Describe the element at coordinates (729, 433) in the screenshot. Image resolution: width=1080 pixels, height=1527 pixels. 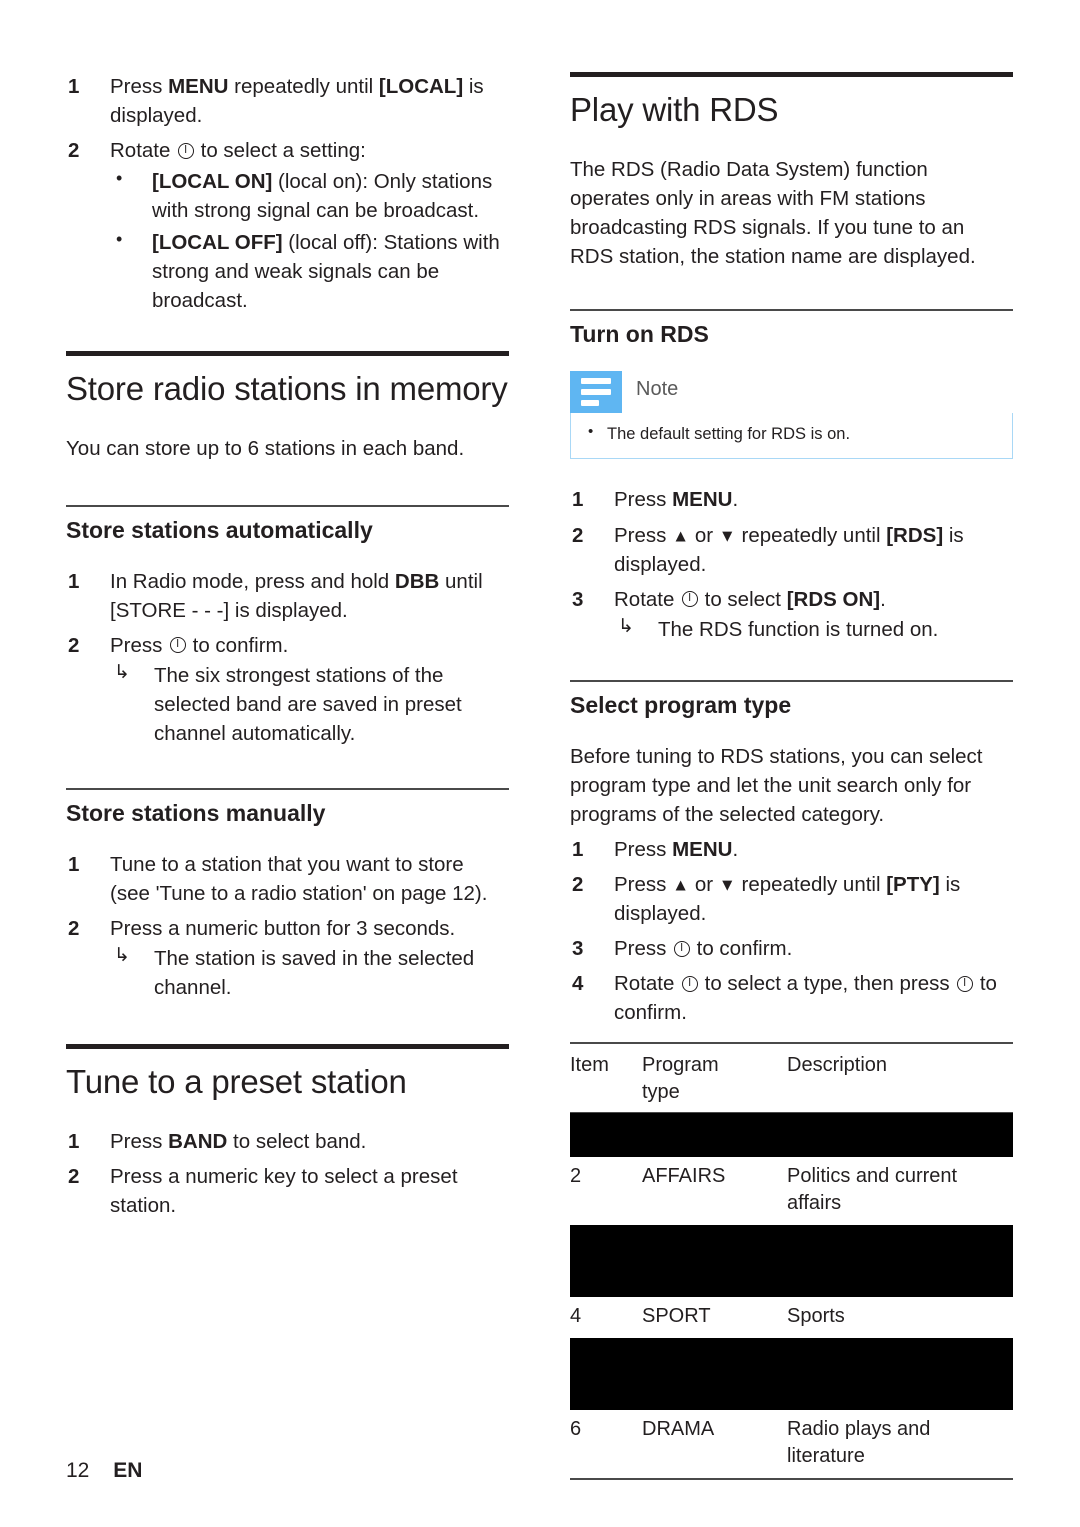
I see `note-text: The default setting for RDS is on.` at that location.